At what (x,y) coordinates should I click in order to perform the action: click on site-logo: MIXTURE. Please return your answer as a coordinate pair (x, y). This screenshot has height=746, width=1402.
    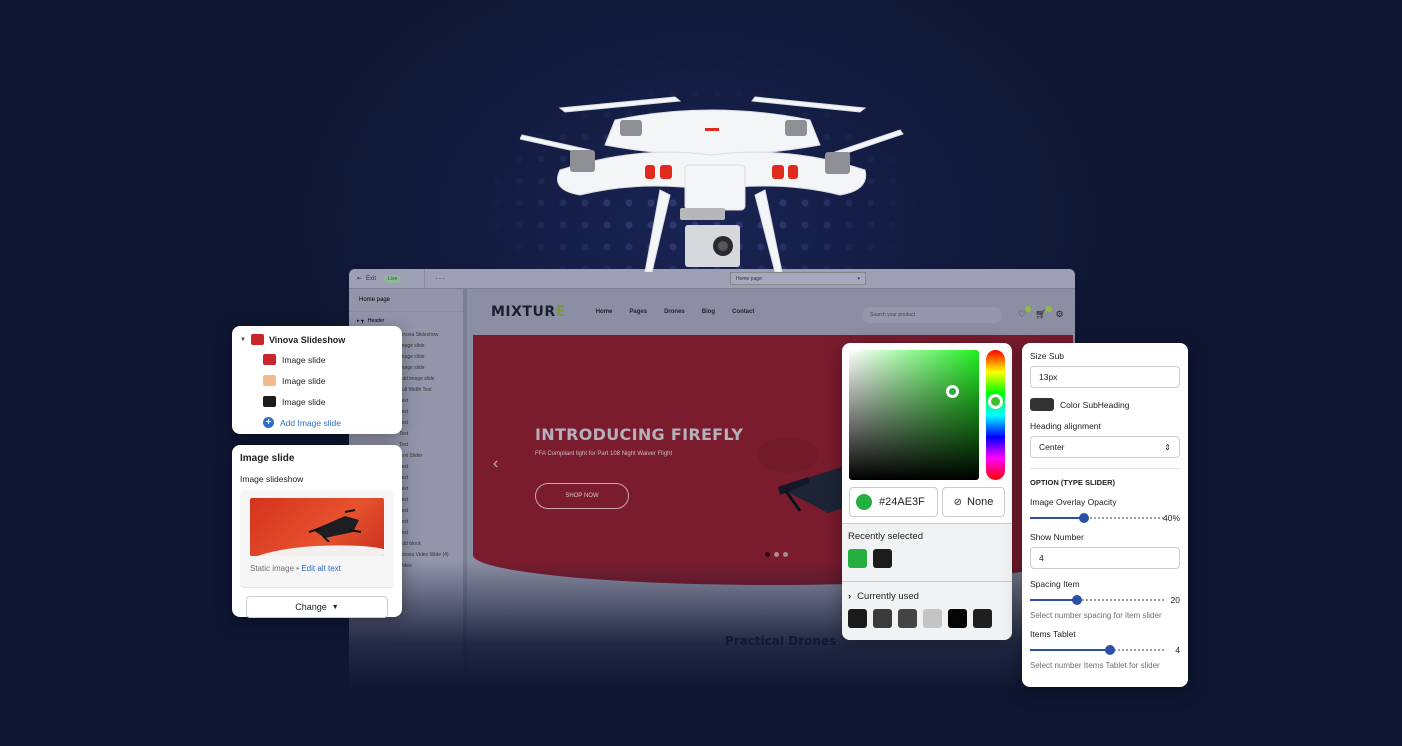
    Looking at the image, I should click on (528, 312).